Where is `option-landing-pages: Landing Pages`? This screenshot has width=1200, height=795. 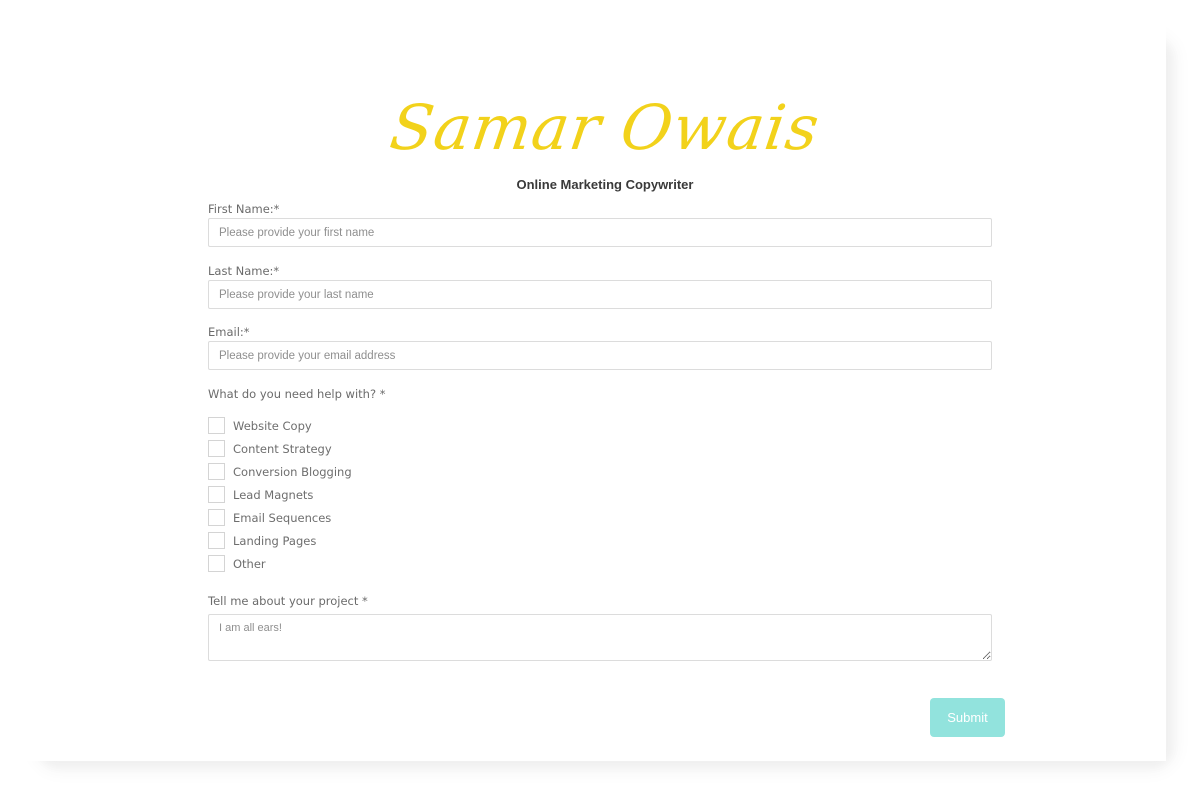
option-landing-pages: Landing Pages is located at coordinates (280, 540).